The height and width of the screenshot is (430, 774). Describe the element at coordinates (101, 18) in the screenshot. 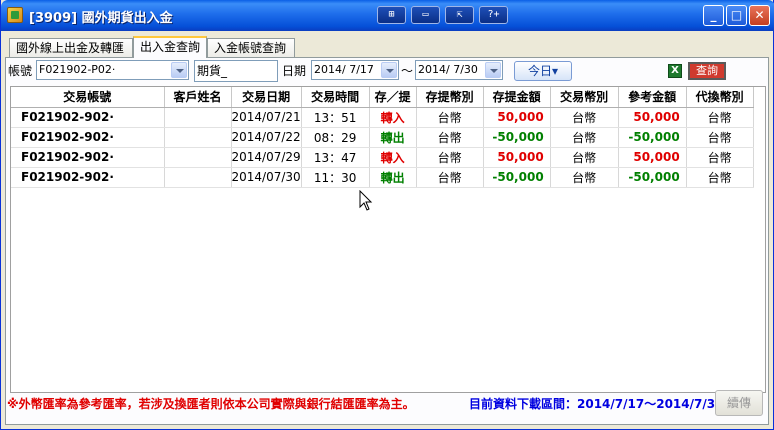

I see `window-title: [3909] 國外期貨出入金` at that location.